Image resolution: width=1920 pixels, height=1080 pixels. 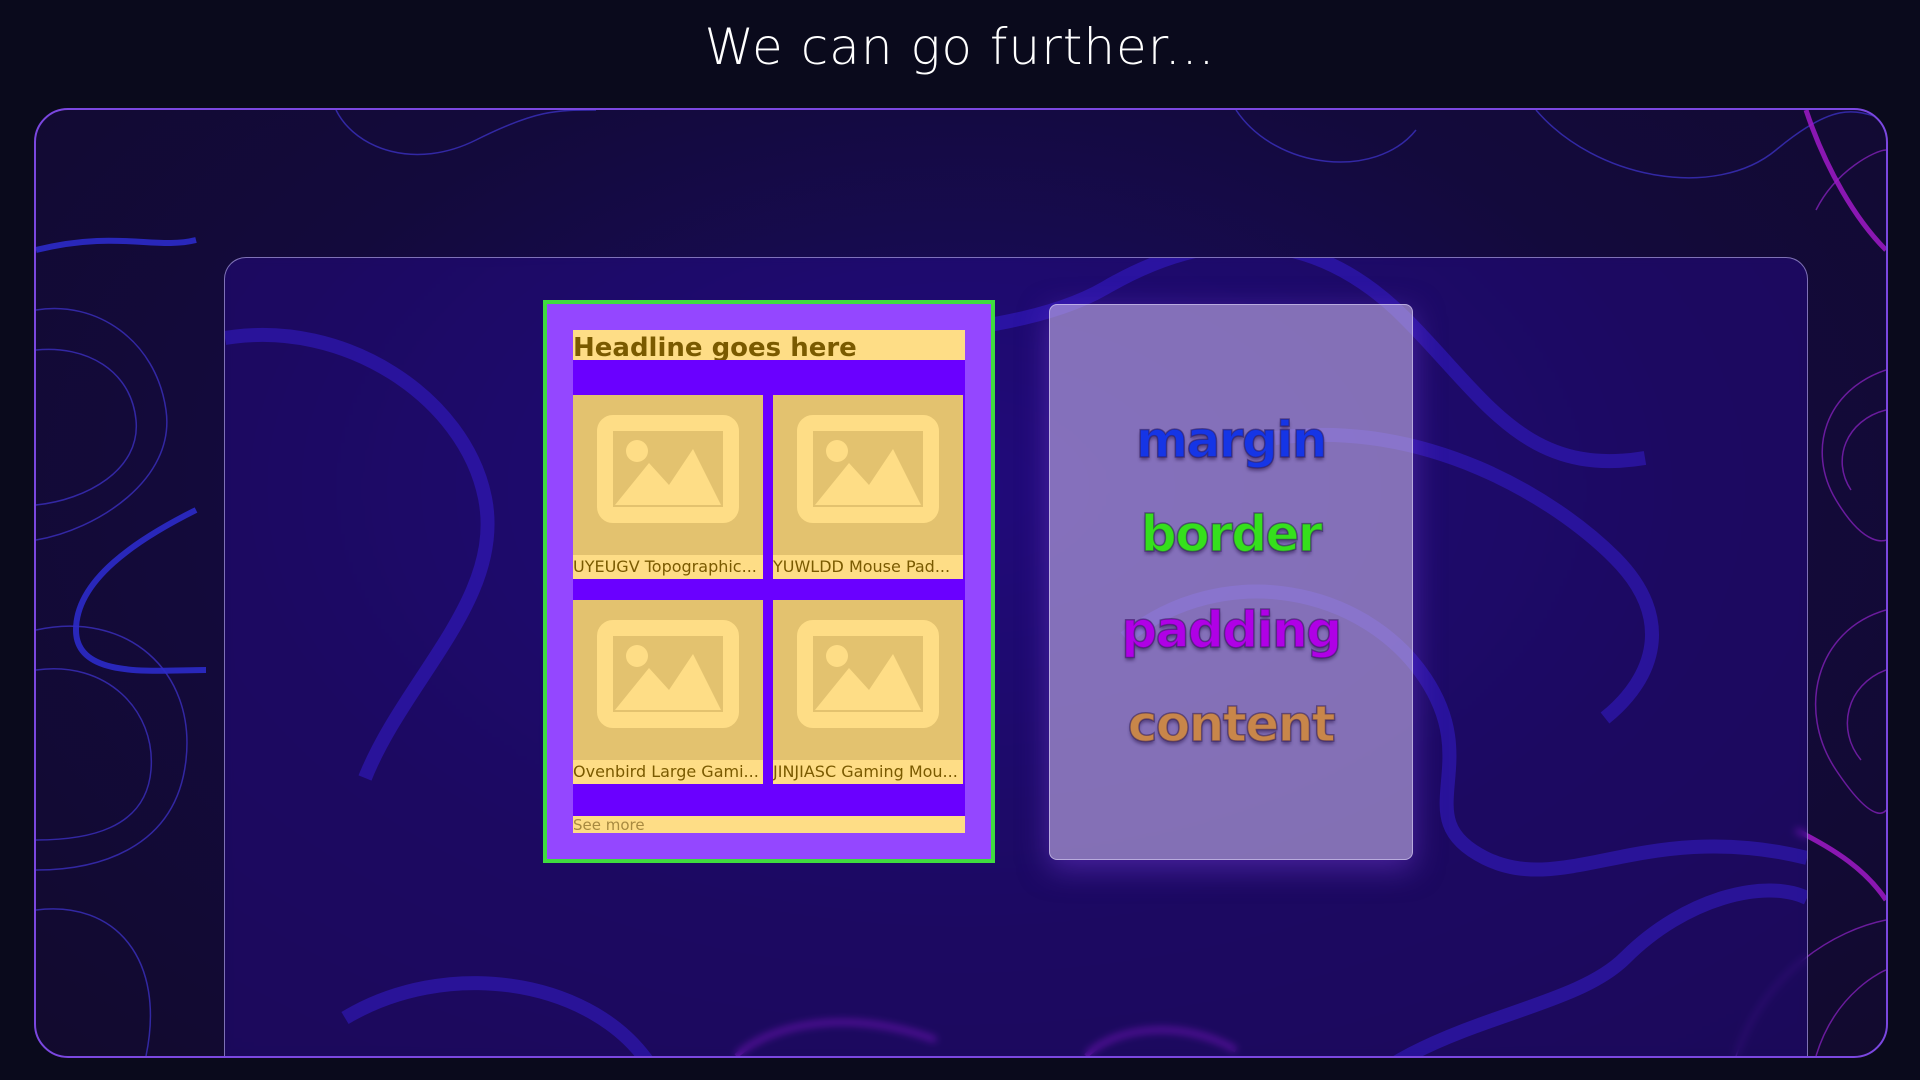 I want to click on legend-margin: margin, so click(x=1231, y=440).